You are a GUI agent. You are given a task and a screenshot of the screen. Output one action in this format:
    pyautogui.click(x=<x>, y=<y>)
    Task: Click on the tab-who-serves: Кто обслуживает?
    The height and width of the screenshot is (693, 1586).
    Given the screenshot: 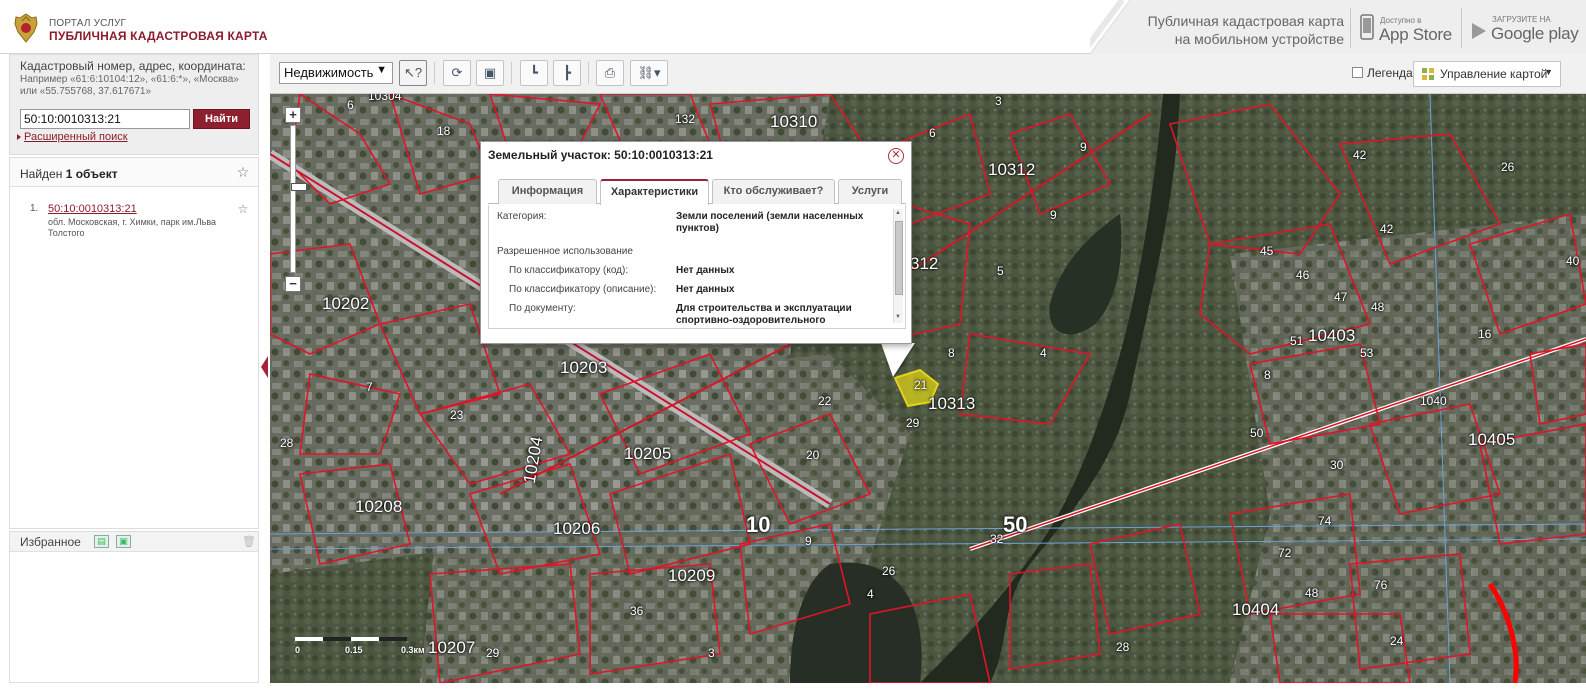 What is the action you would take?
    pyautogui.click(x=773, y=191)
    